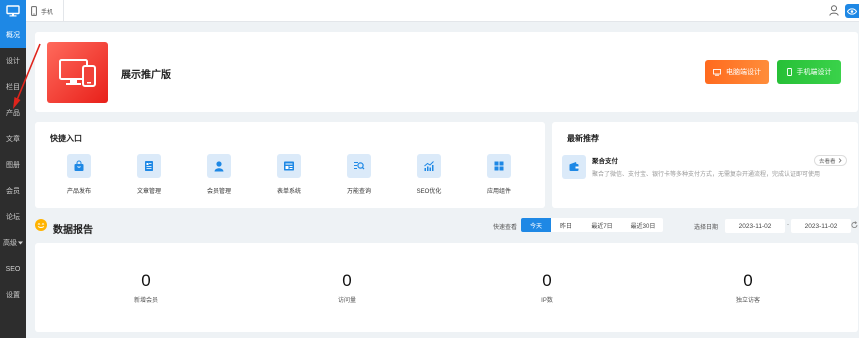 The width and height of the screenshot is (859, 338). I want to click on stat-label: 访问量, so click(346, 301).